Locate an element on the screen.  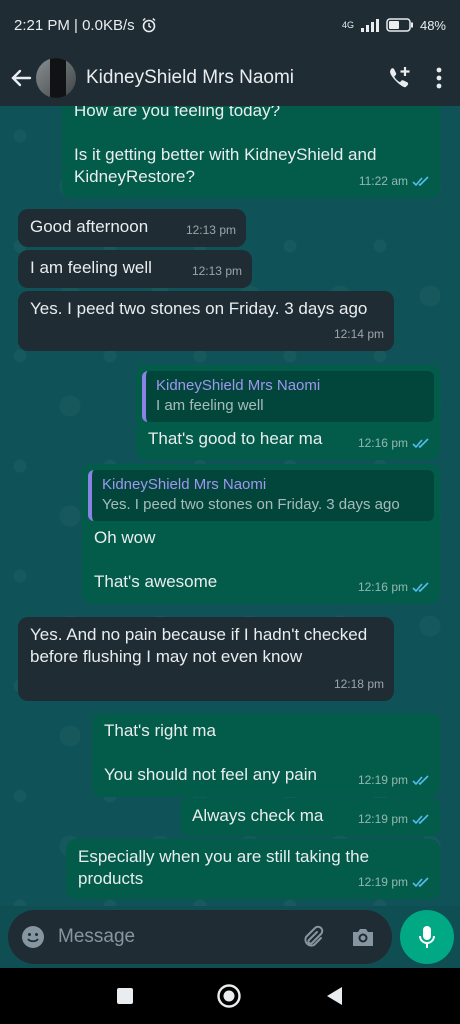
home-circle-icon is located at coordinates (229, 996).